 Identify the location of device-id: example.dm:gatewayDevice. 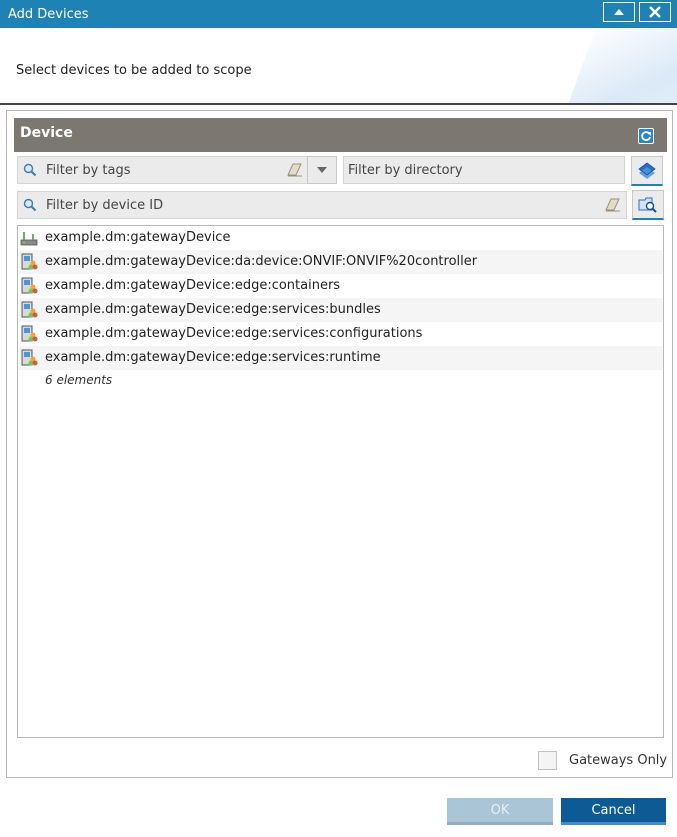
(138, 237).